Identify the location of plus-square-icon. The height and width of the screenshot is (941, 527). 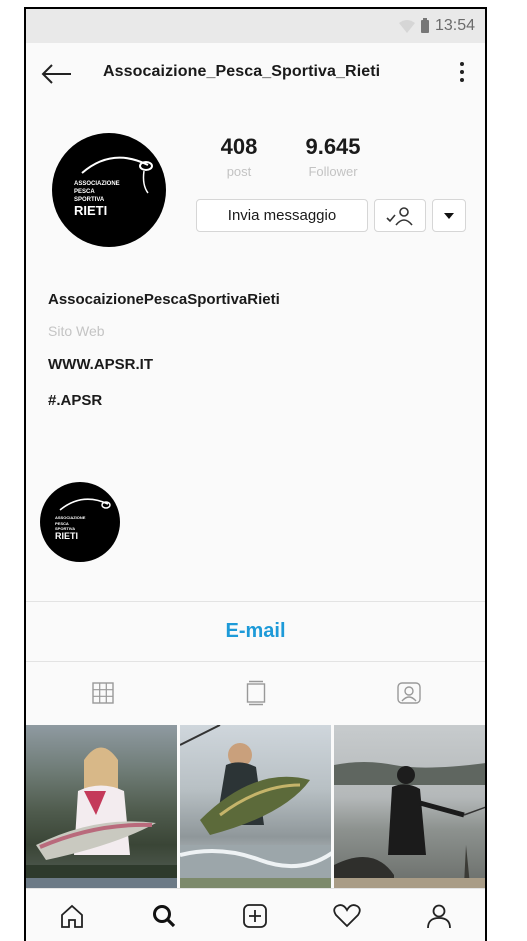
(255, 916).